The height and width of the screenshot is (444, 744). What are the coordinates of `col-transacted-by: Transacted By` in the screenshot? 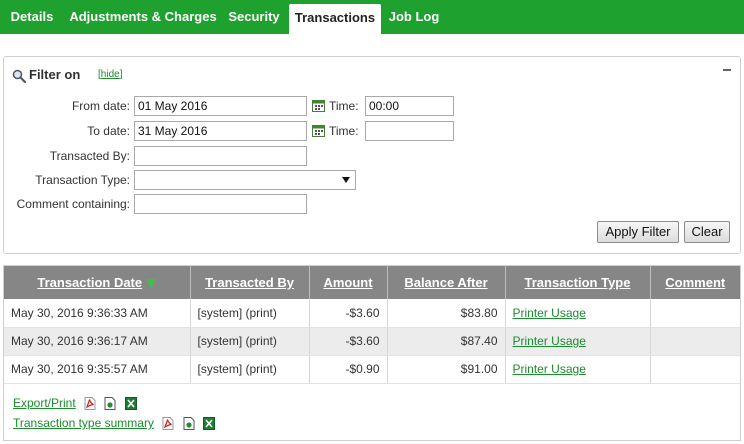 It's located at (250, 282).